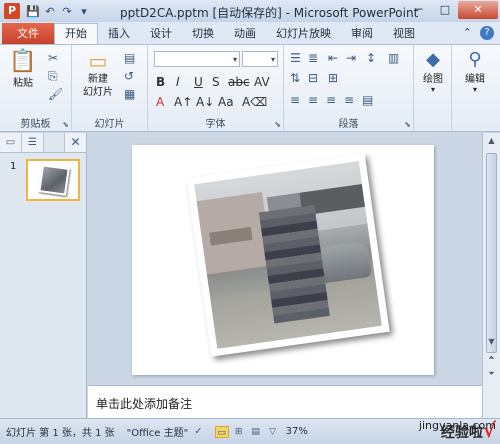 This screenshot has height=444, width=500. I want to click on layout-icon: ▤, so click(129, 58).